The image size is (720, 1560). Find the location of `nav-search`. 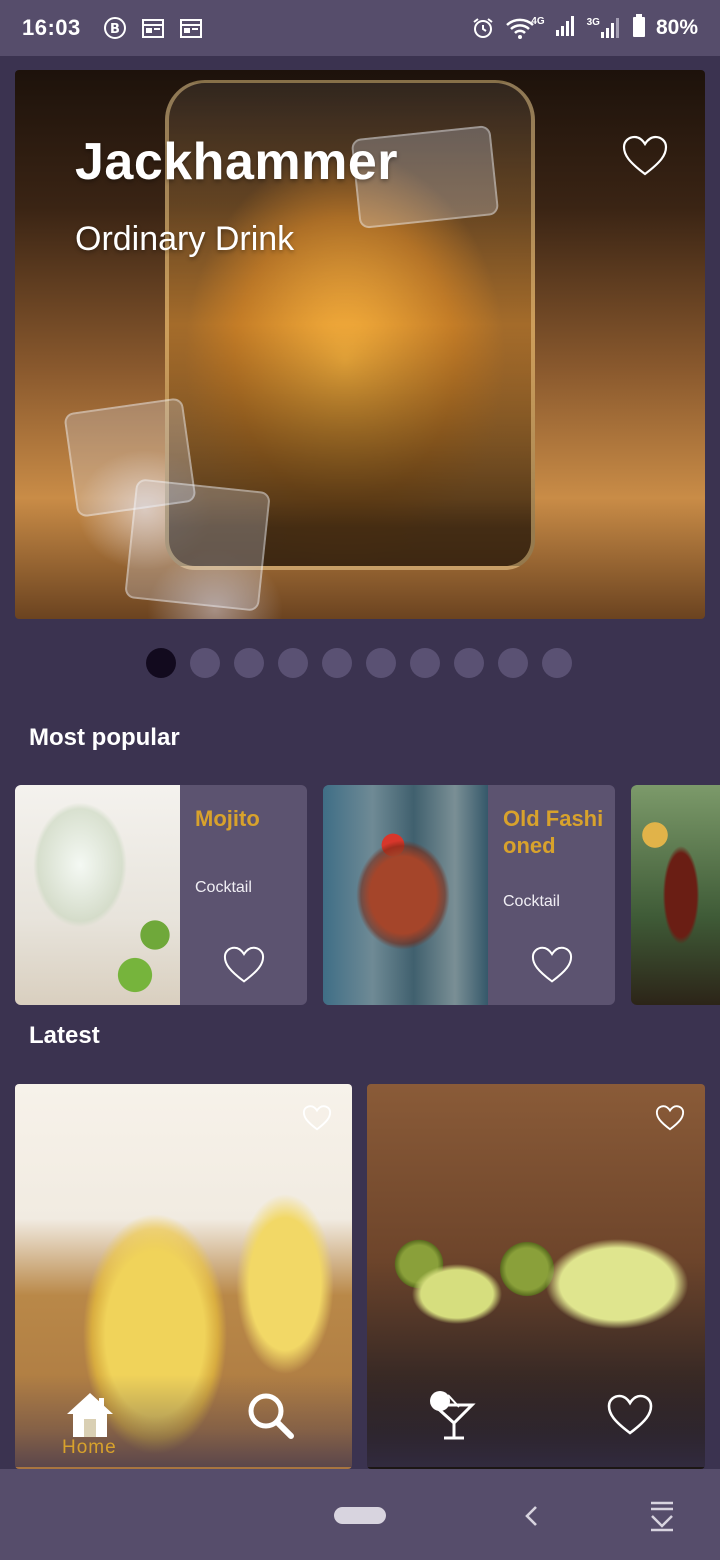

nav-search is located at coordinates (270, 1415).